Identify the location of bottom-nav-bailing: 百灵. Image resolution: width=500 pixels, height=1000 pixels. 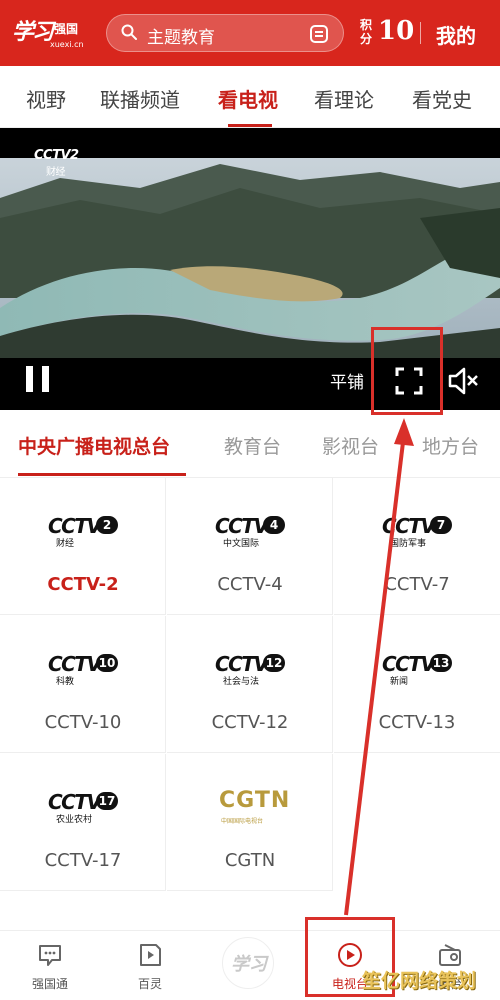
(150, 966).